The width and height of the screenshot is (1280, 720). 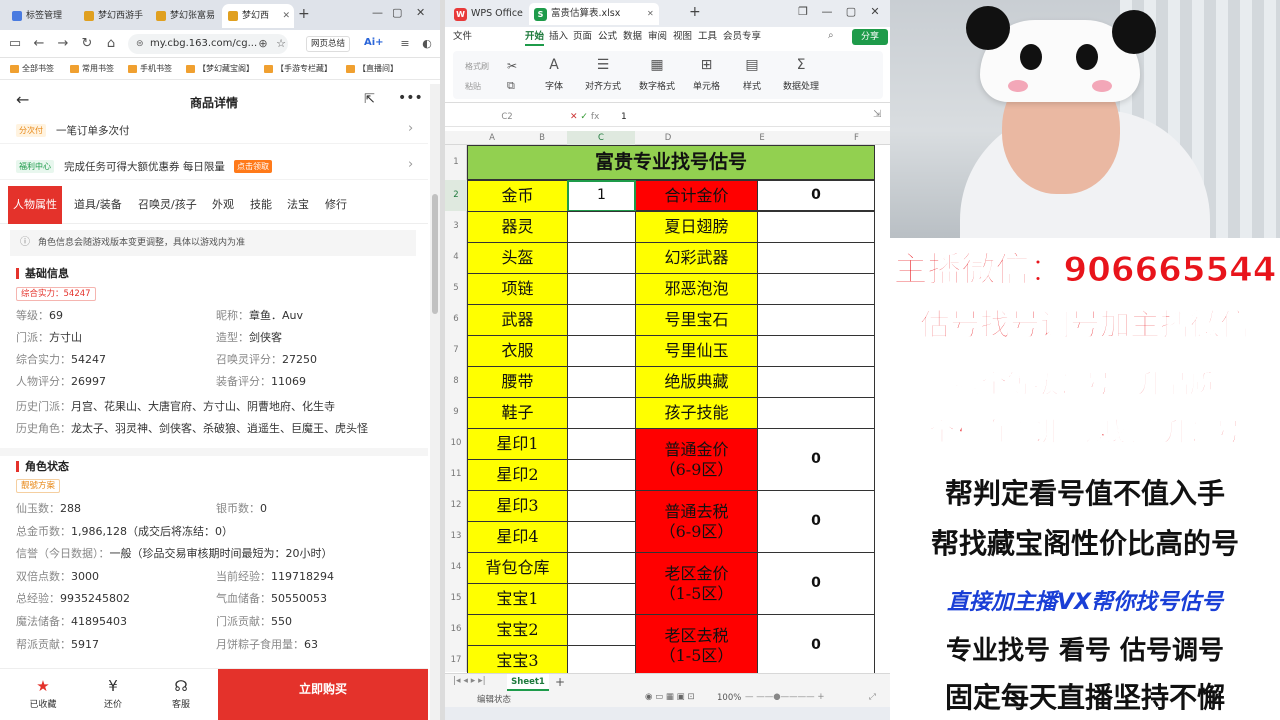 What do you see at coordinates (281, 44) in the screenshot?
I see `bookmark-star-icon: ☆` at bounding box center [281, 44].